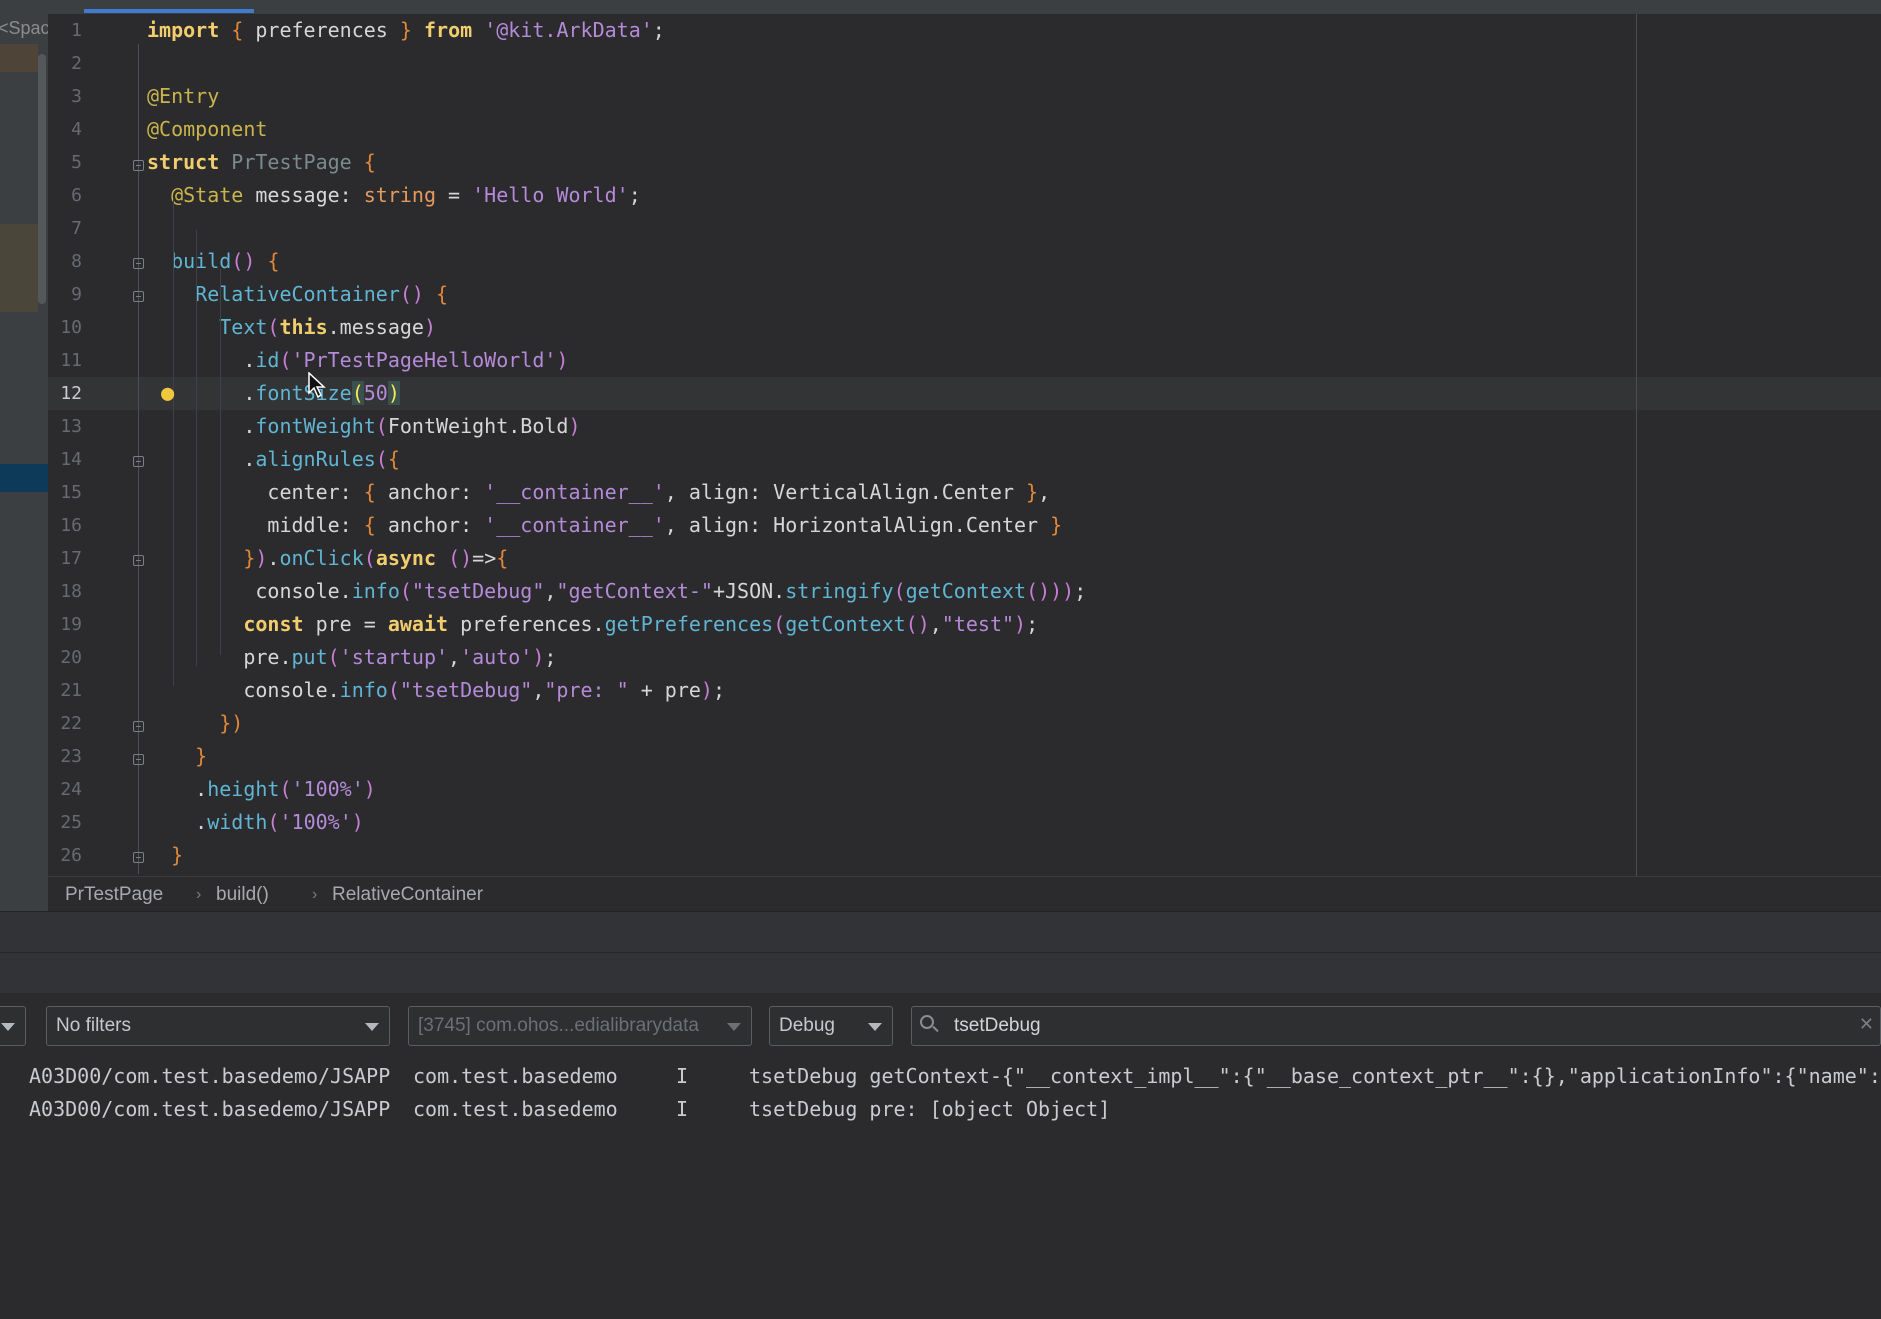  Describe the element at coordinates (65, 657) in the screenshot. I see `line-number: 20` at that location.